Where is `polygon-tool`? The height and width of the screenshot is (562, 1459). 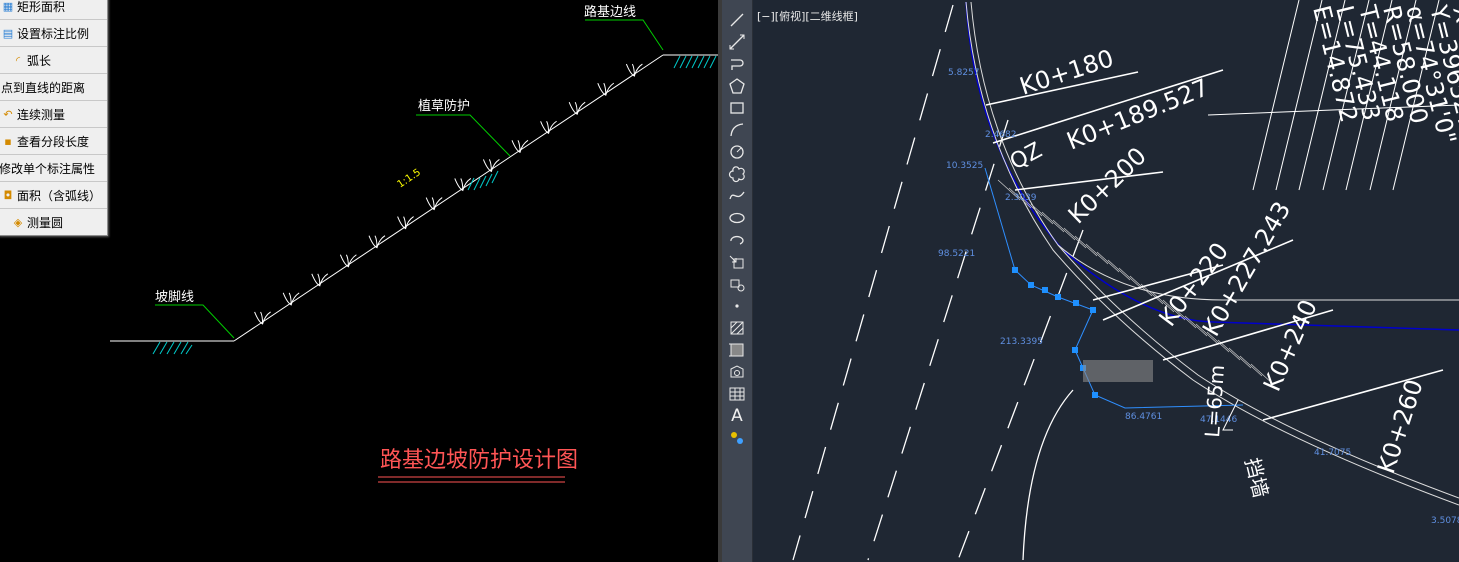
polygon-tool is located at coordinates (737, 86).